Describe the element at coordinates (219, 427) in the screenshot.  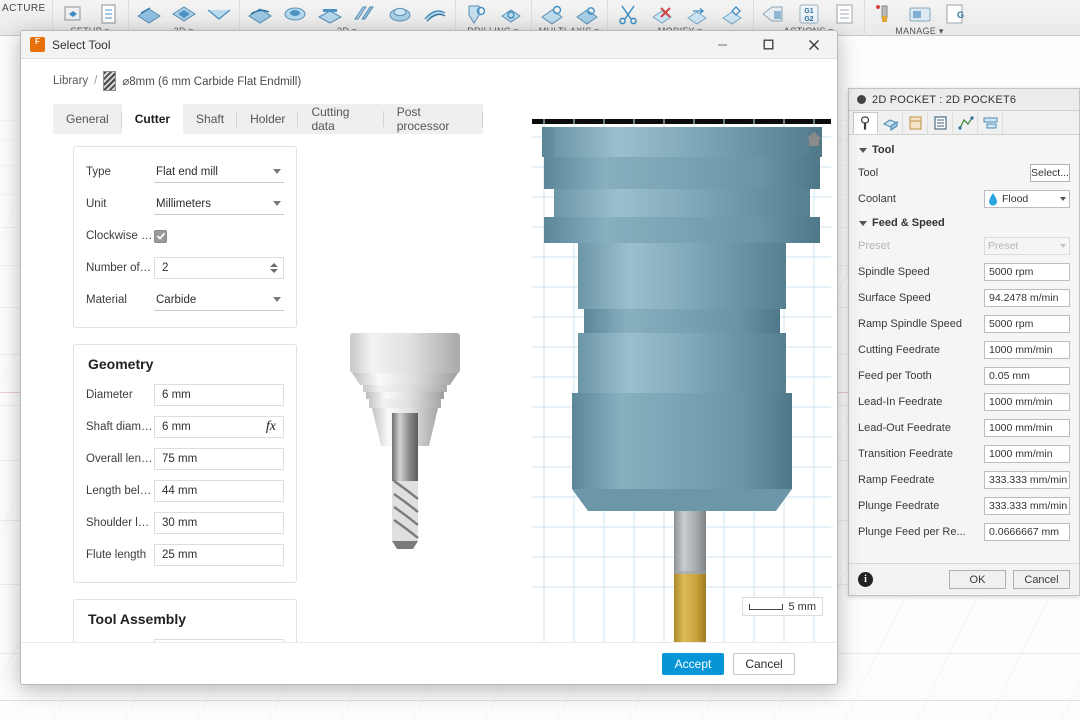
I see `field-input: 6 mm fx` at that location.